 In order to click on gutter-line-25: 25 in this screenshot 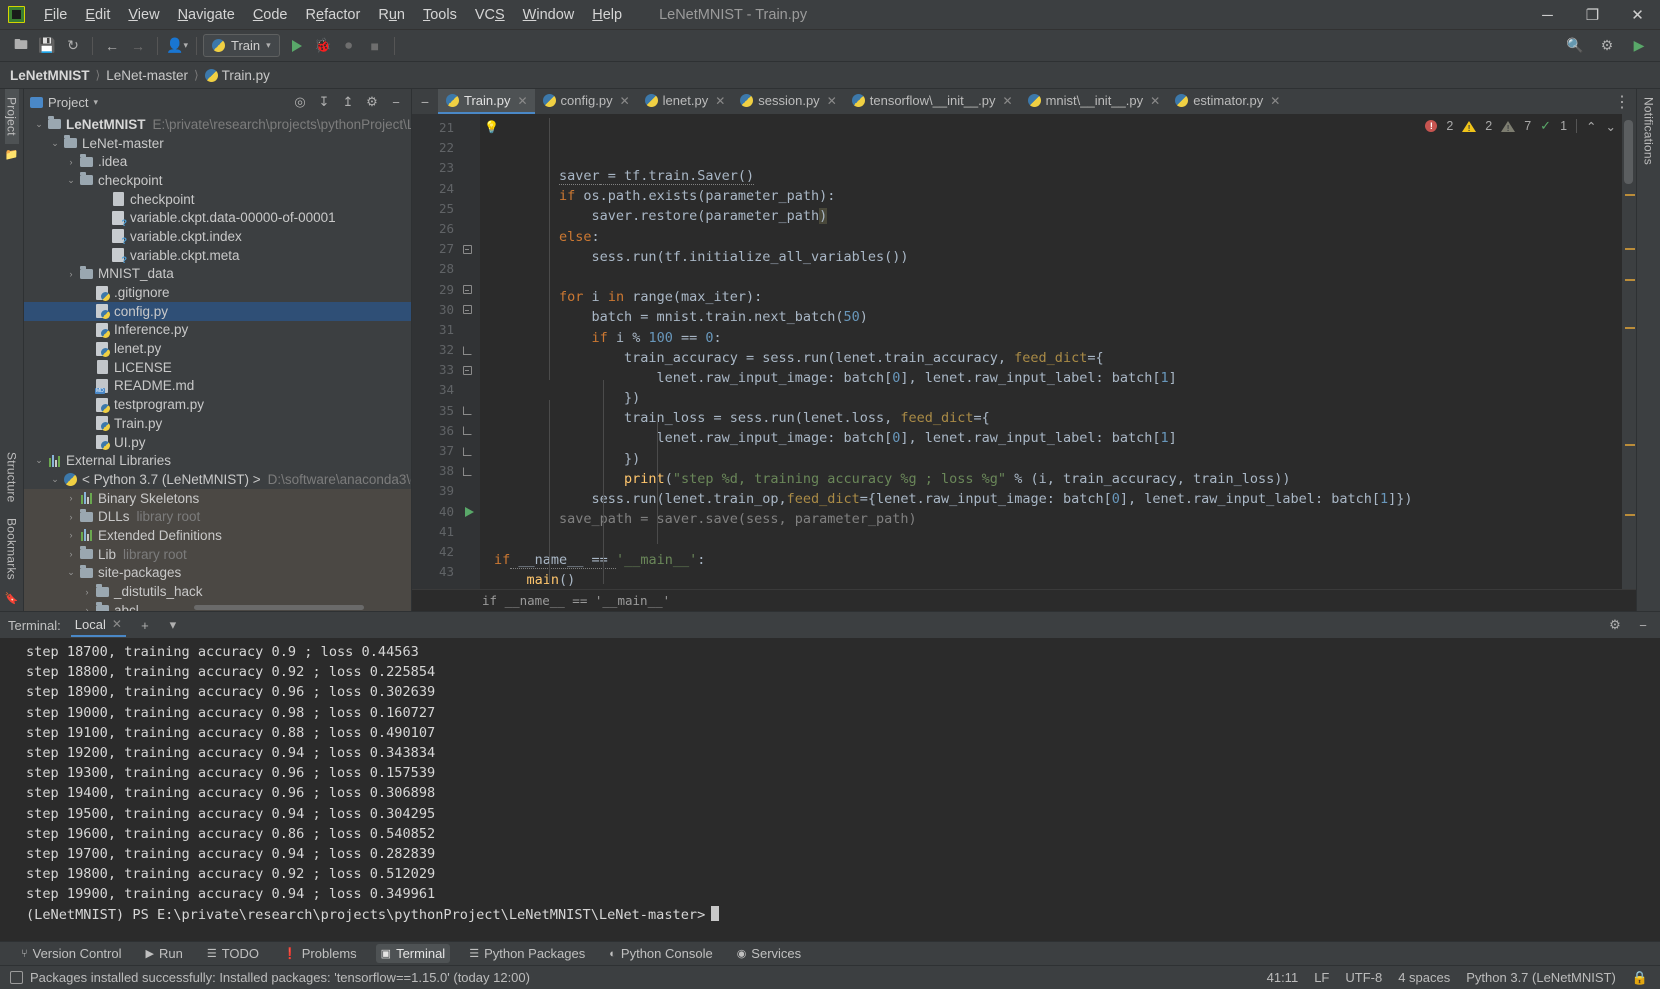, I will do `click(446, 209)`.